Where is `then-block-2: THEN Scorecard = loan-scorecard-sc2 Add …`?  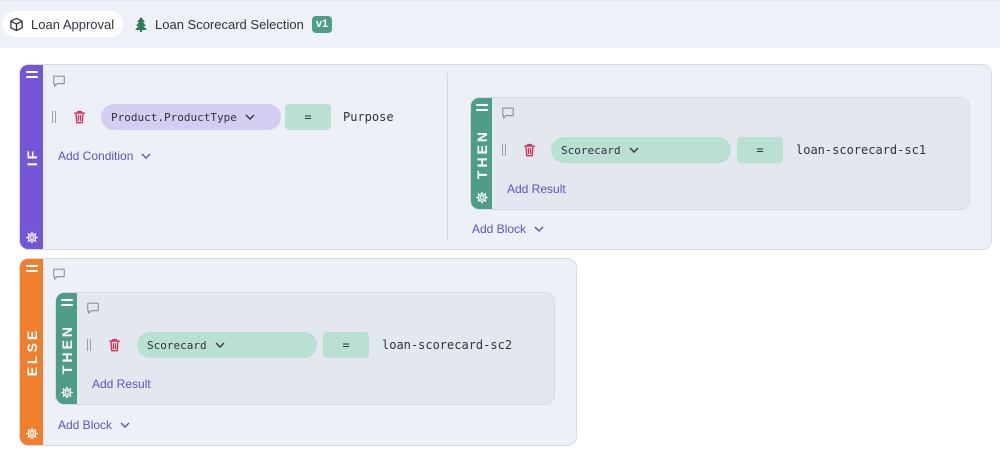 then-block-2: THEN Scorecard = loan-scorecard-sc2 Add … is located at coordinates (305, 348).